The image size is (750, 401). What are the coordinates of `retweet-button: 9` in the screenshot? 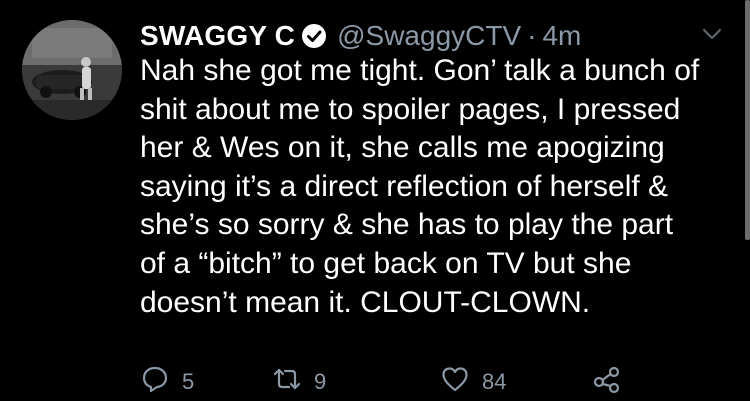 It's located at (299, 382).